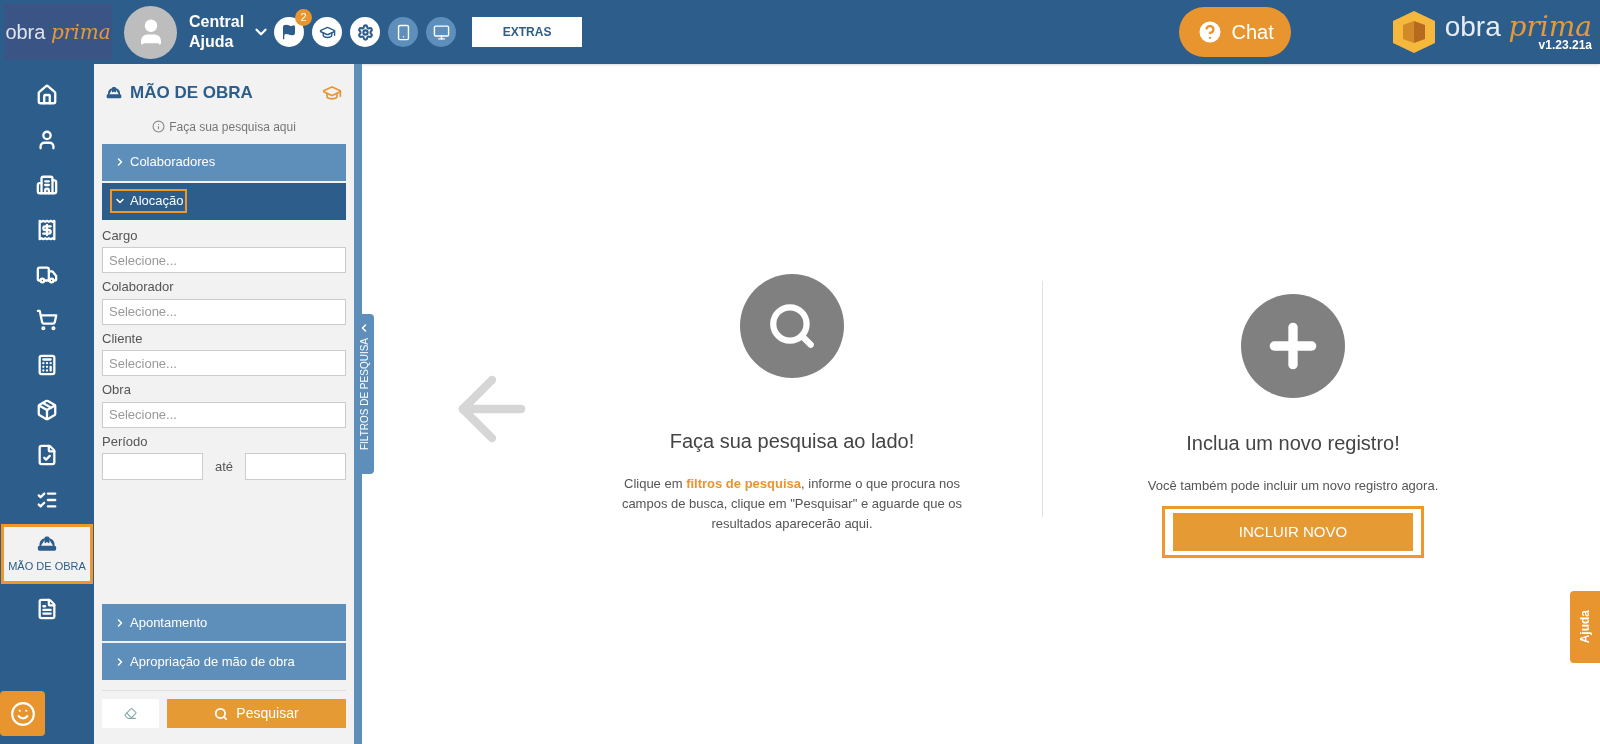  Describe the element at coordinates (114, 92) in the screenshot. I see `hard-hat-icon` at that location.